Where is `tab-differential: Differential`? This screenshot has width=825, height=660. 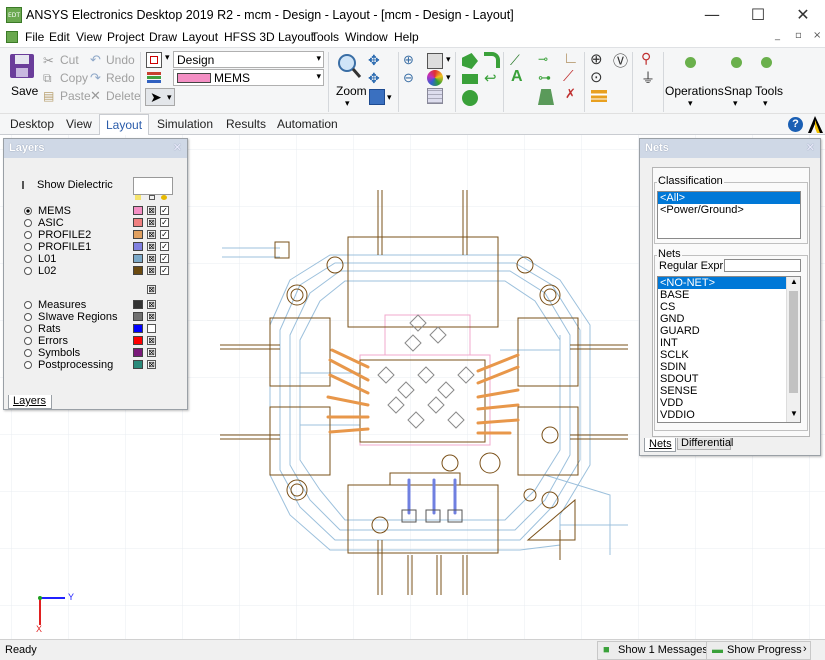 tab-differential: Differential is located at coordinates (705, 444).